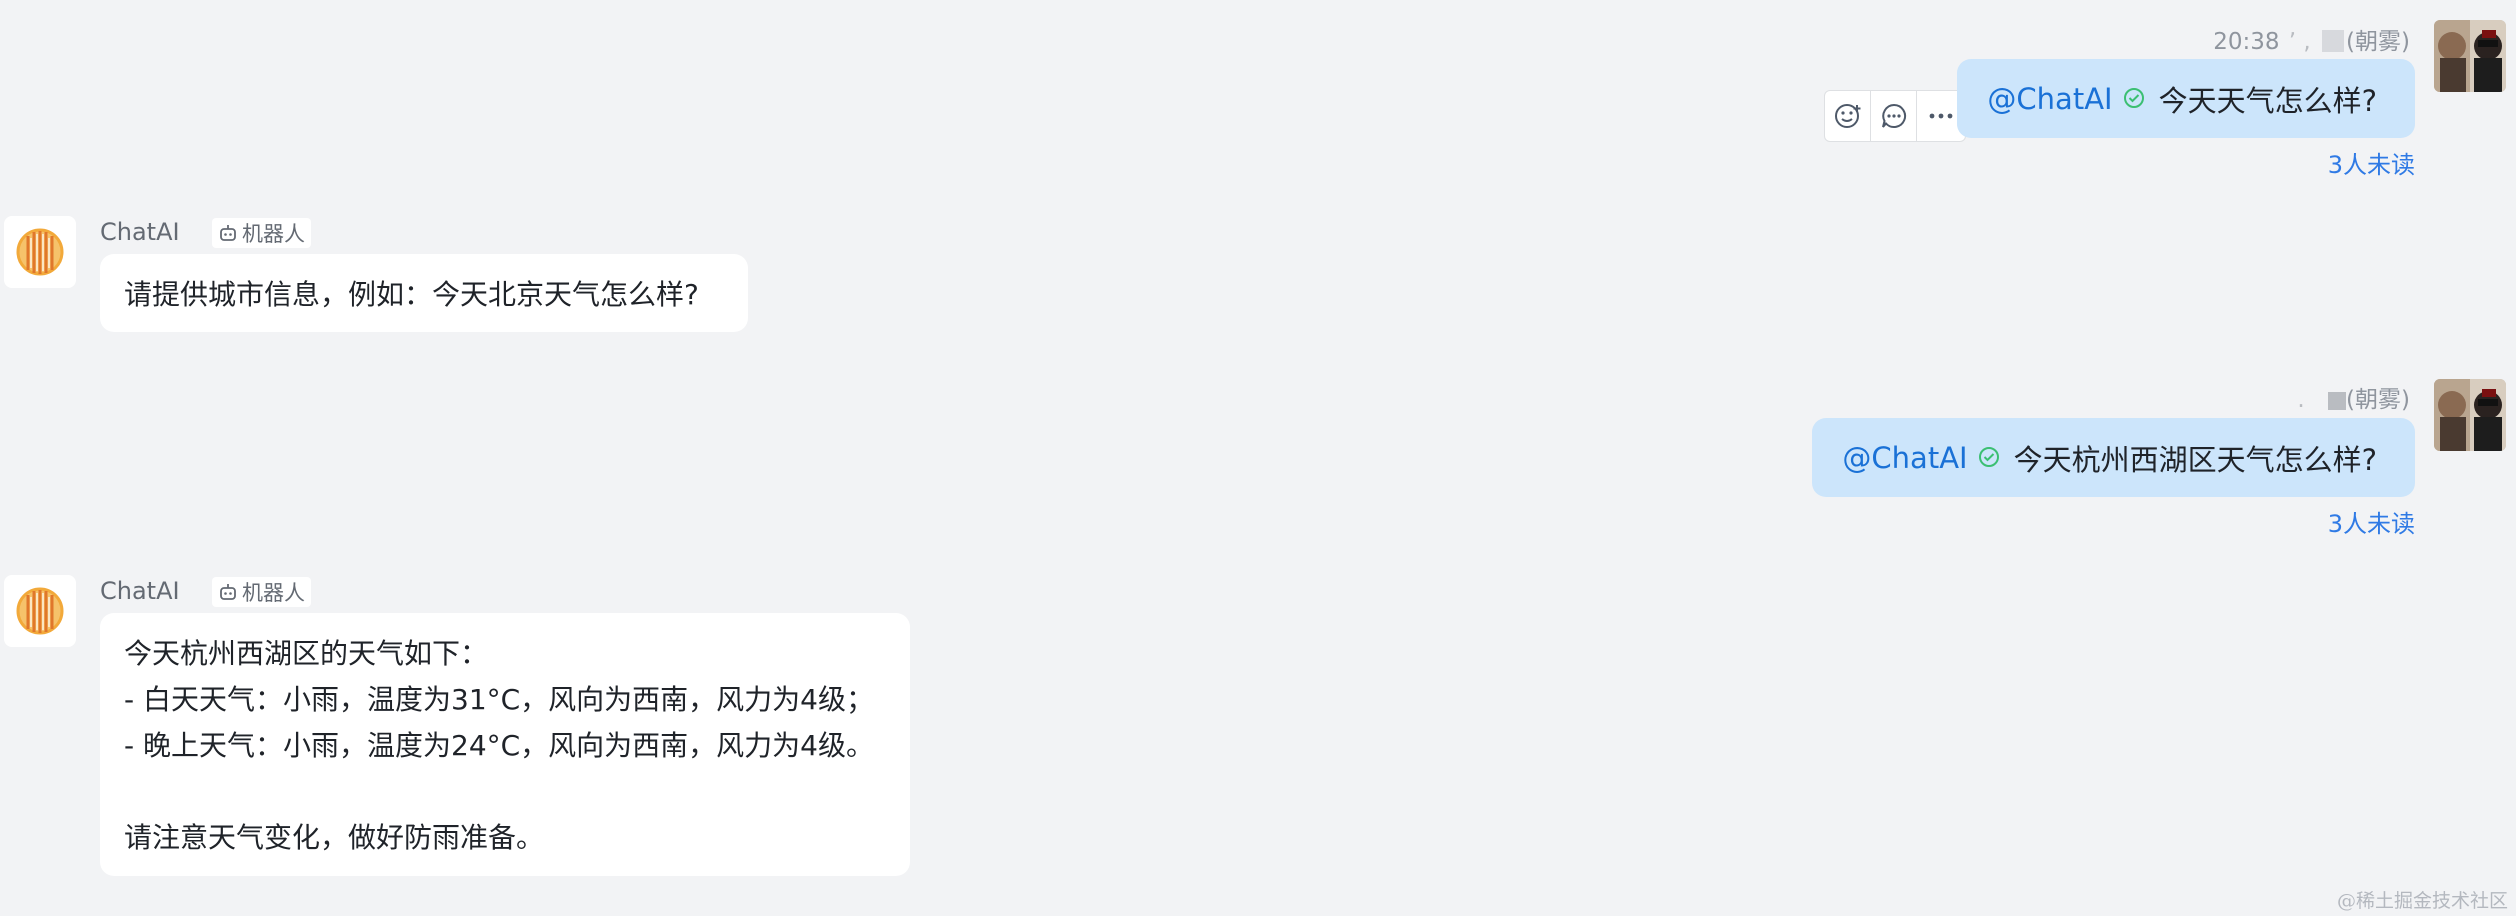 The width and height of the screenshot is (2516, 916). Describe the element at coordinates (306, 653) in the screenshot. I see `message-line: 今天杭州西湖区的天气如下：` at that location.